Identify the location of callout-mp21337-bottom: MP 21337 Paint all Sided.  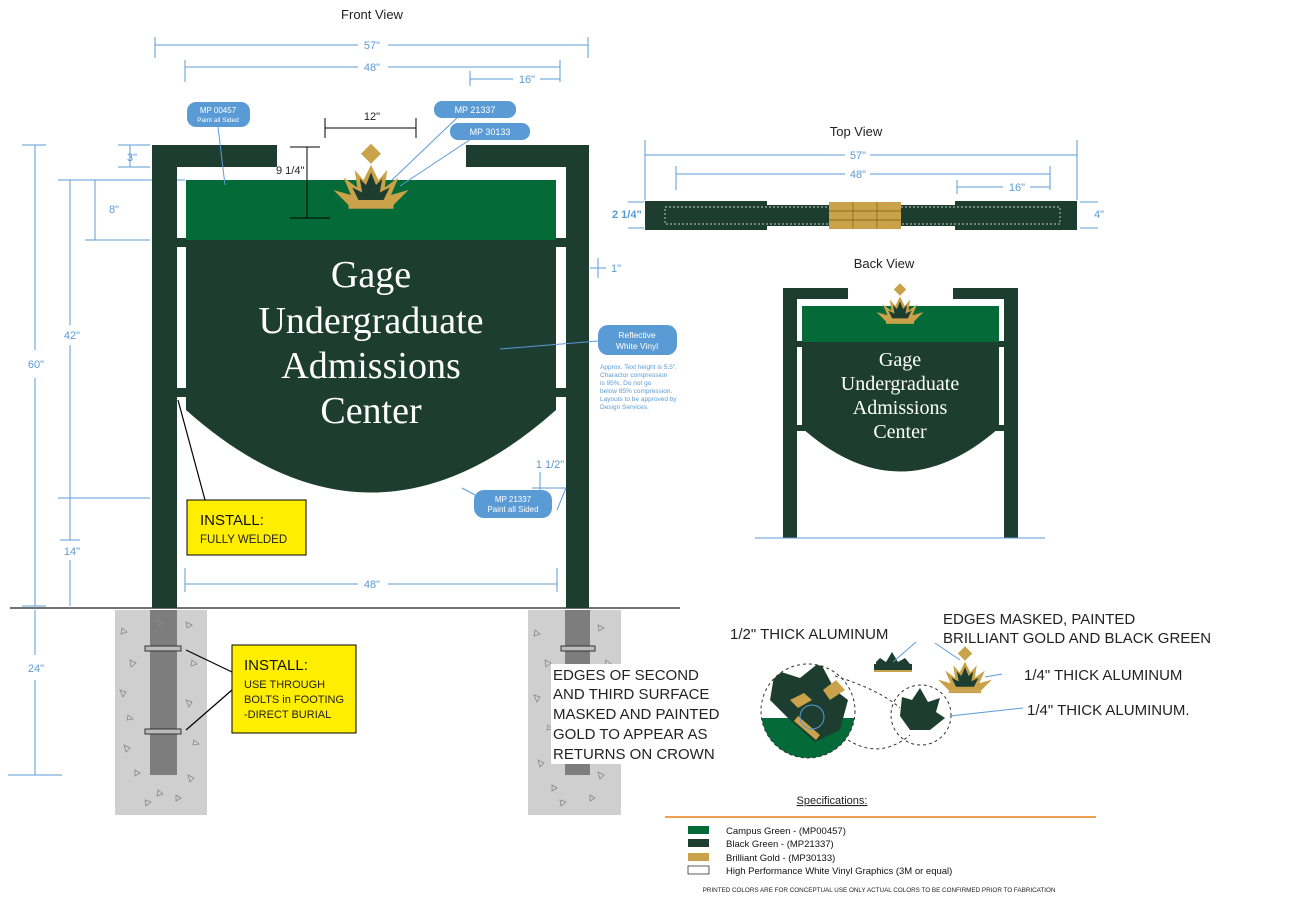
(513, 504).